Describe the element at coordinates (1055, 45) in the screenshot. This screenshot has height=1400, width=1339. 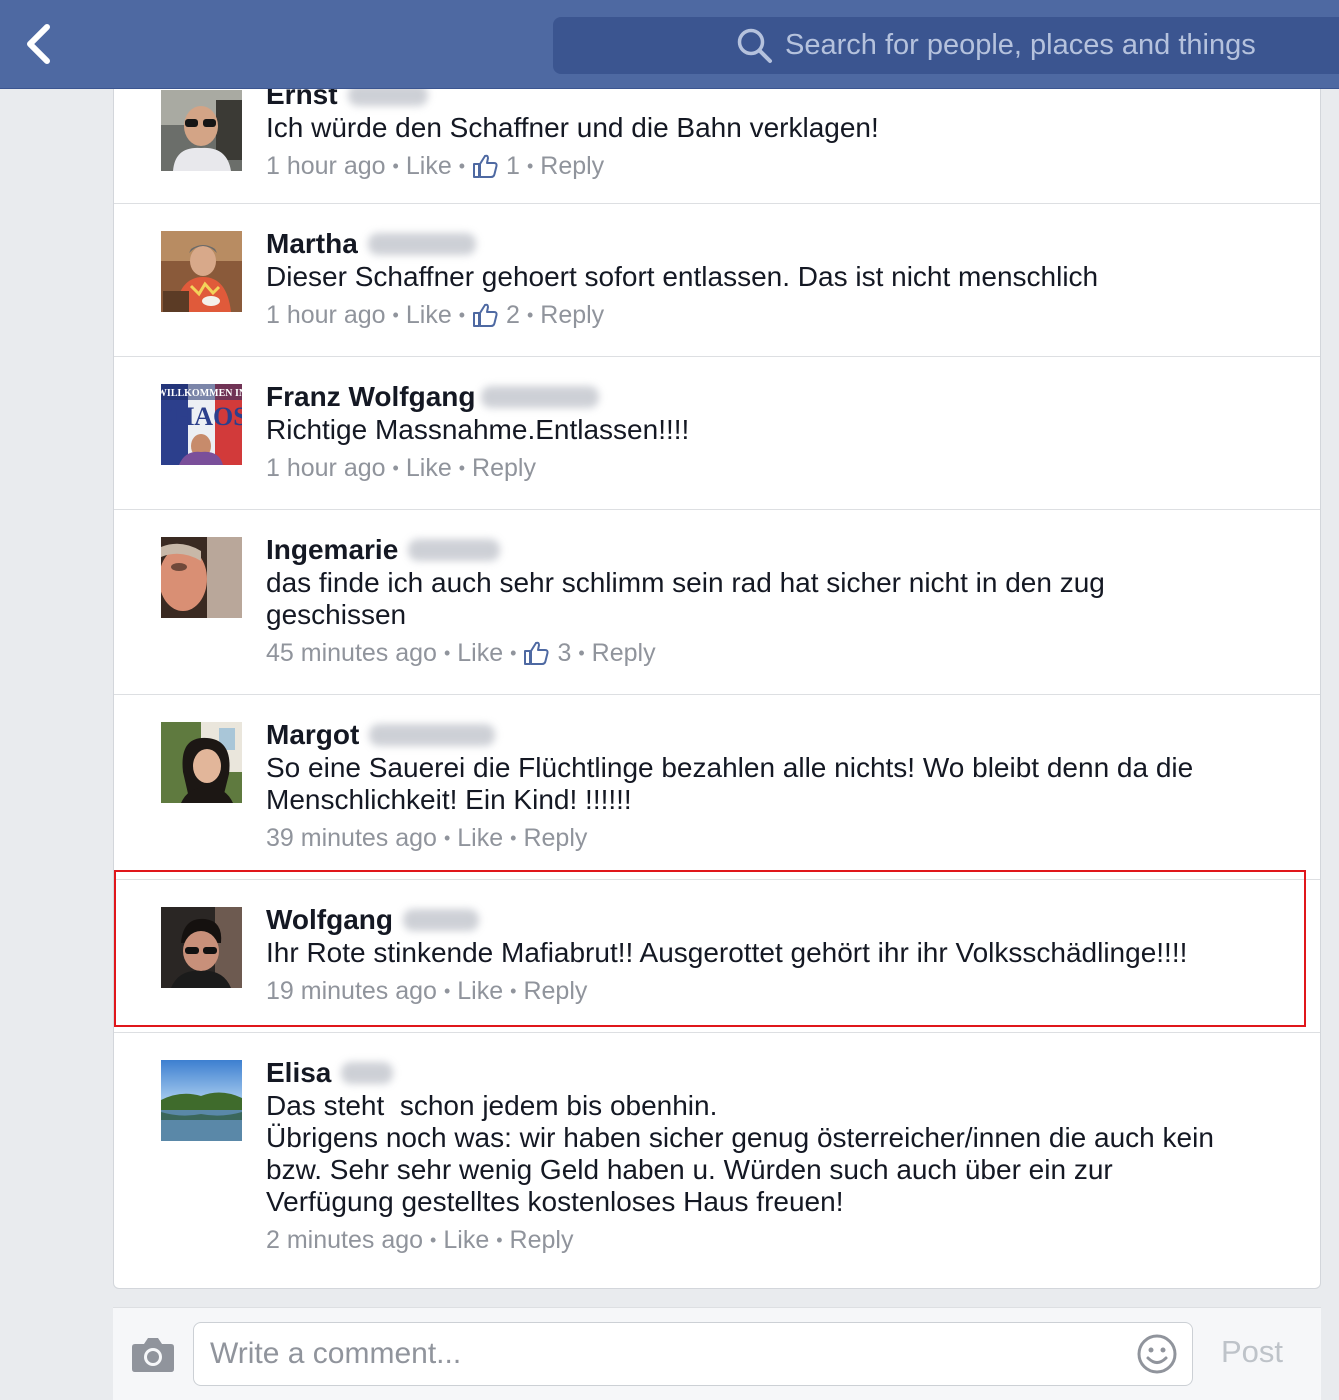
I see `search-input` at that location.